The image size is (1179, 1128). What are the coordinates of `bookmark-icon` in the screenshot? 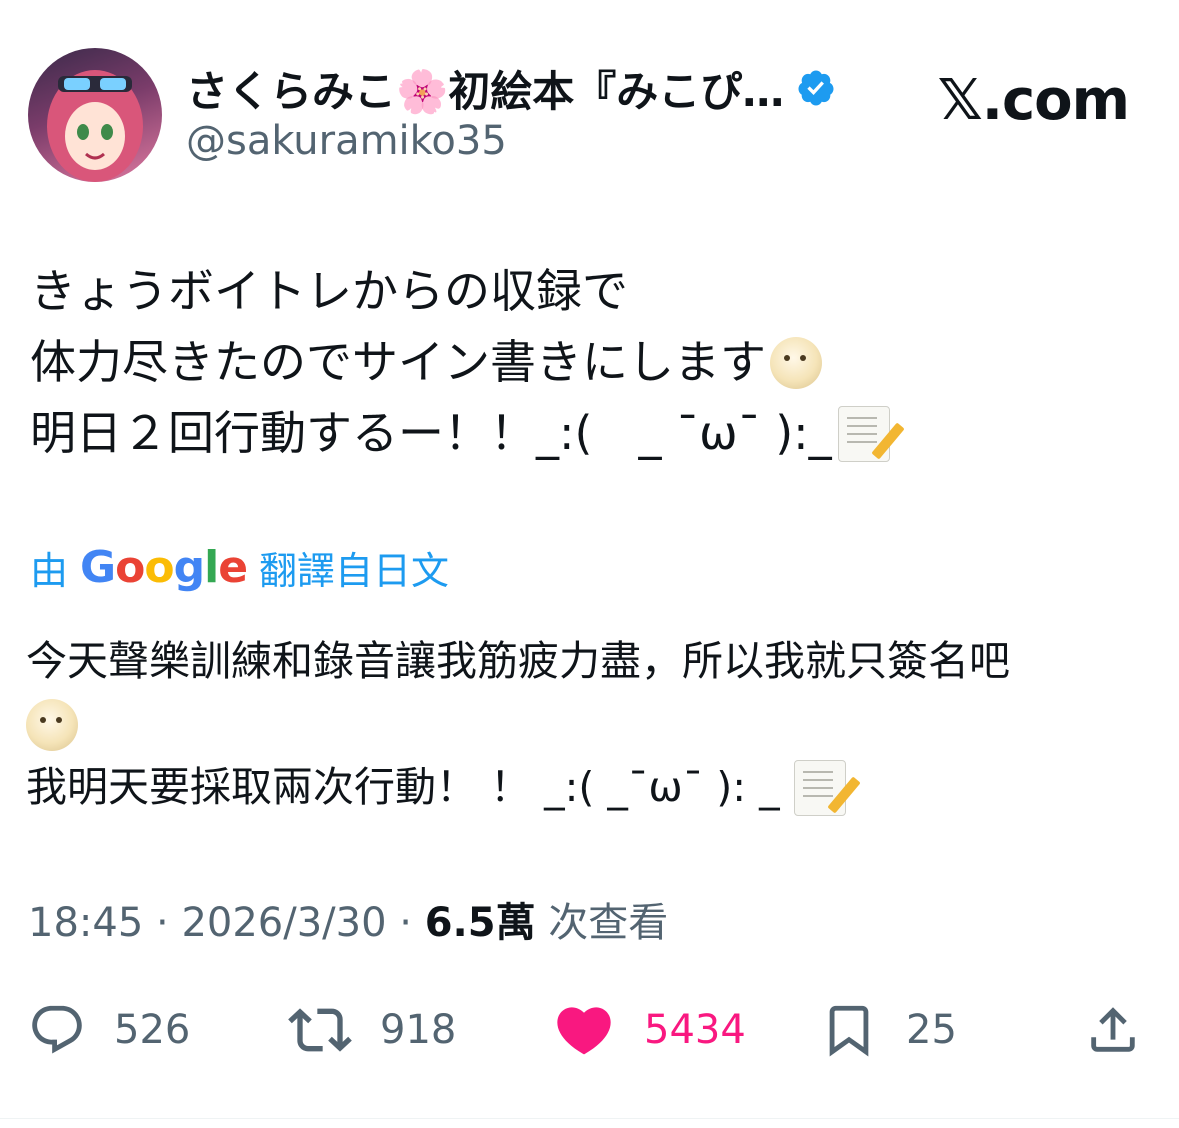 It's located at (849, 1031).